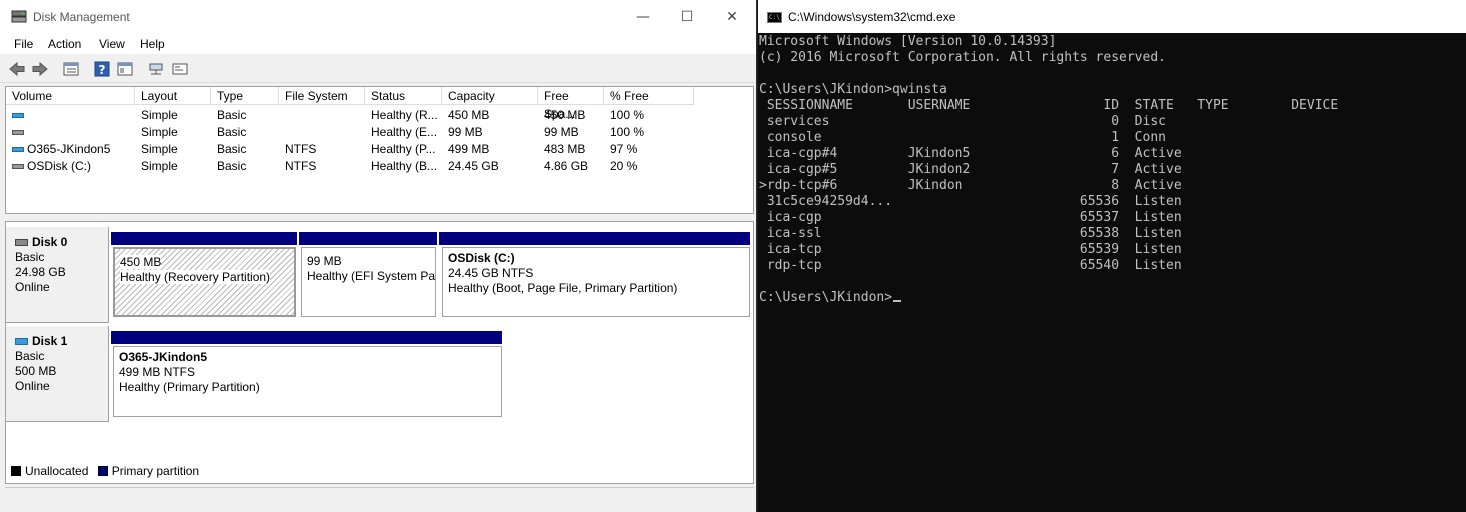 The height and width of the screenshot is (512, 1466). I want to click on column-header-layout: Layout, so click(173, 96).